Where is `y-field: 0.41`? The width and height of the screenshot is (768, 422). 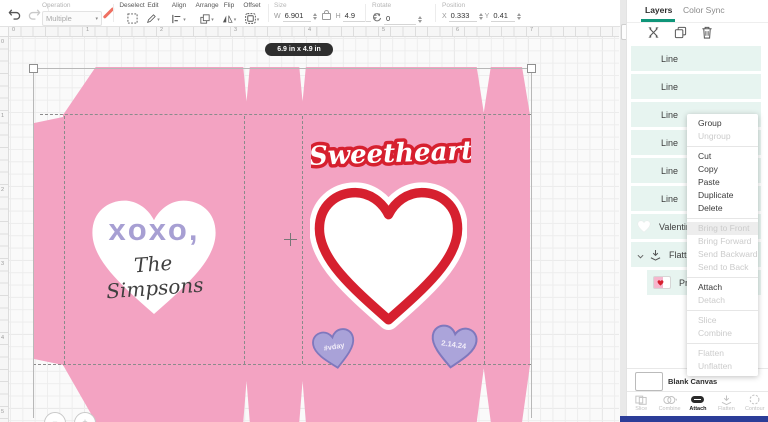
y-field: 0.41 is located at coordinates (503, 16).